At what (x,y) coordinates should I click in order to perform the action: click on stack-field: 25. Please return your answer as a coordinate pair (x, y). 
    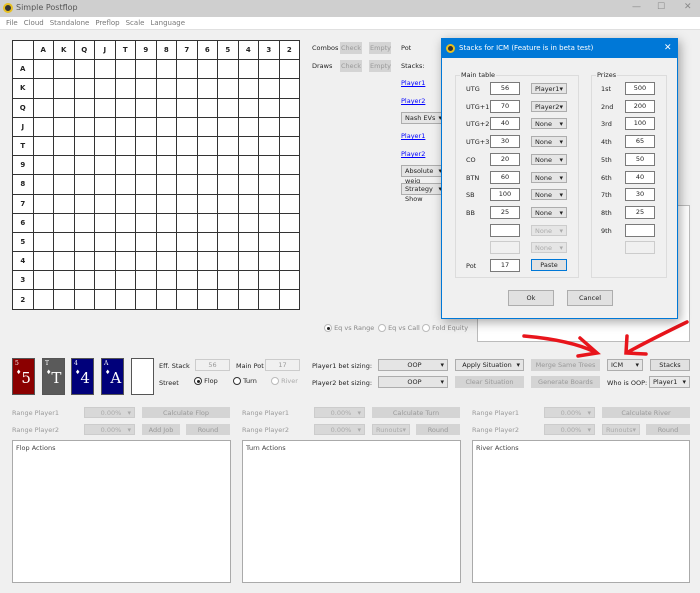
    Looking at the image, I should click on (505, 212).